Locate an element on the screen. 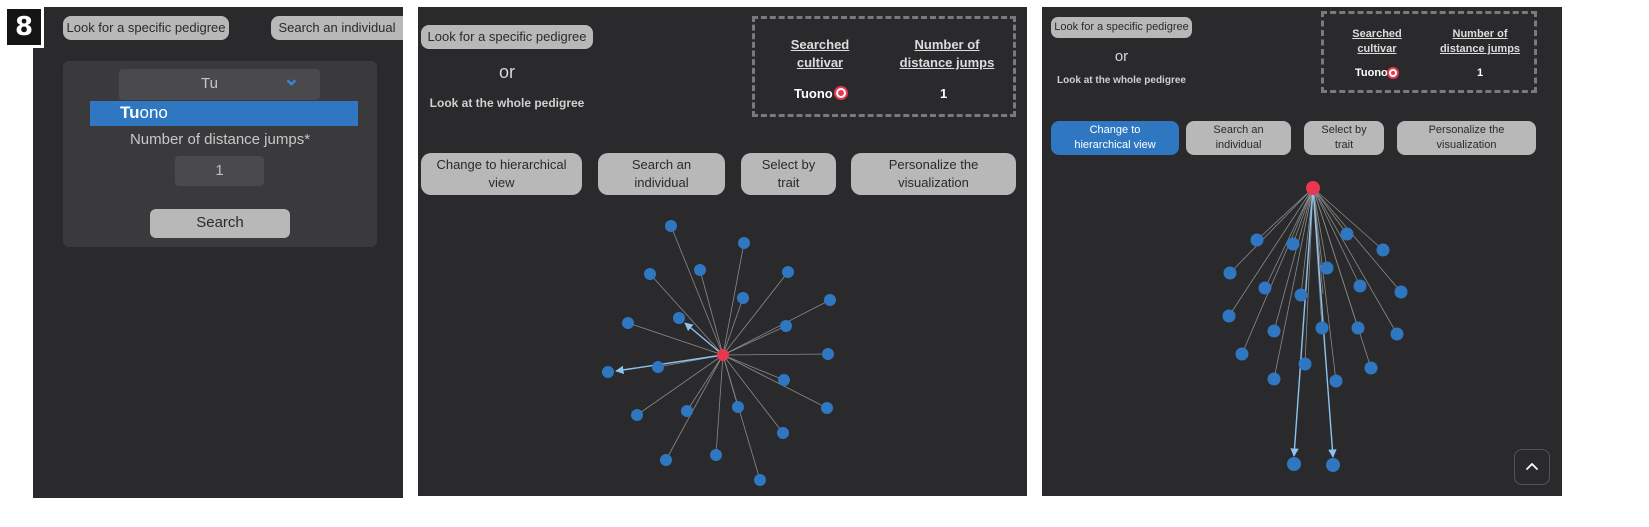 This screenshot has width=1649, height=527. distance-jumps-value: 1 is located at coordinates (219, 170).